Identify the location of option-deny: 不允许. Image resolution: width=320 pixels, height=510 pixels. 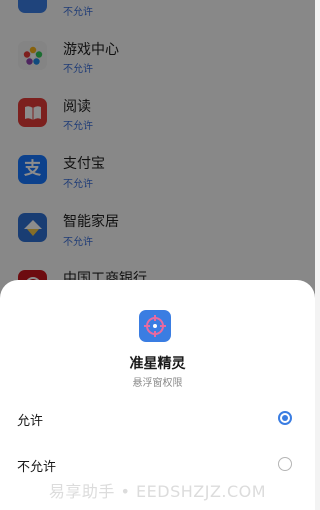
(157, 465).